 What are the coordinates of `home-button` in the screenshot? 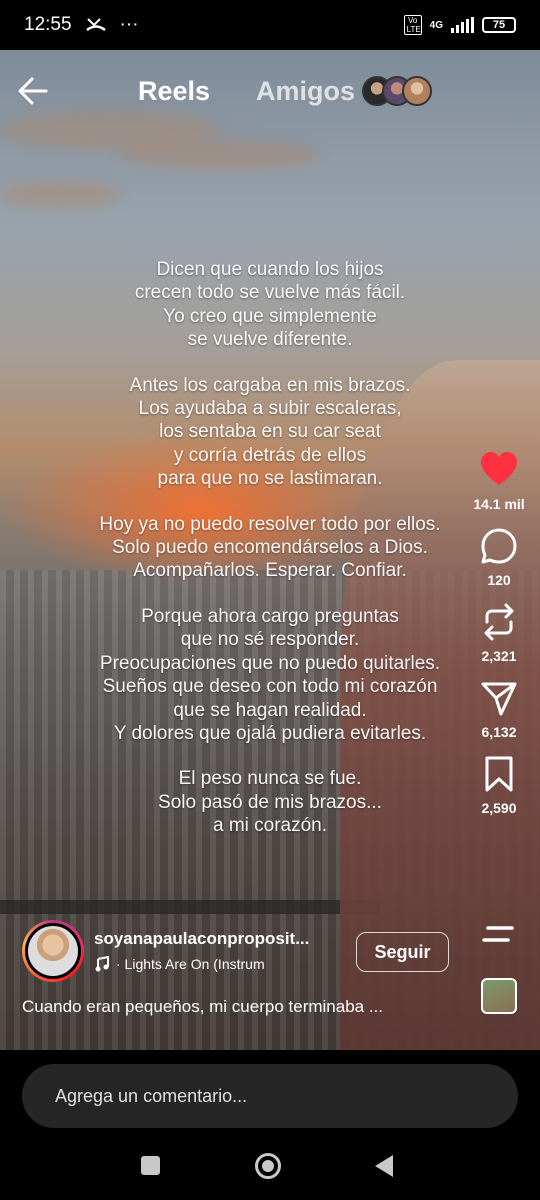 It's located at (268, 1166).